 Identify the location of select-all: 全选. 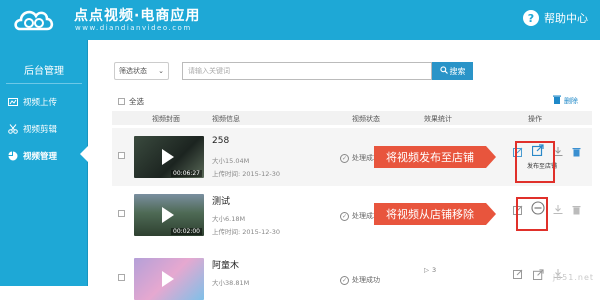
(131, 101).